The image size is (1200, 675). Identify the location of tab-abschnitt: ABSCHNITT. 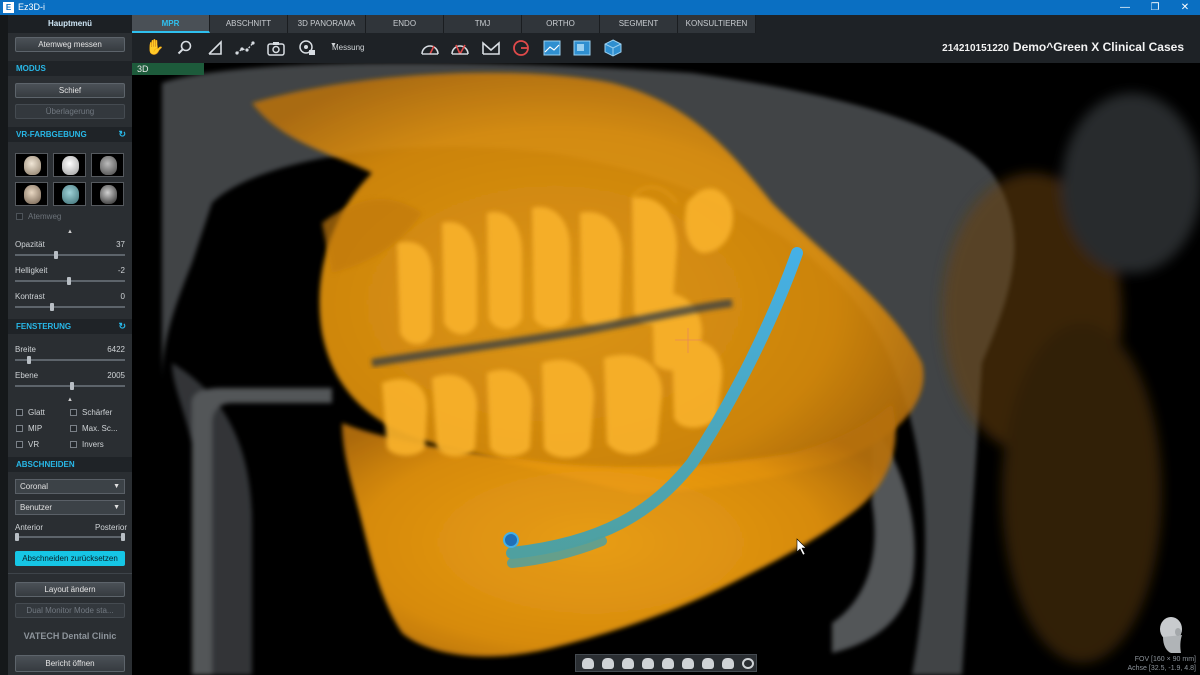
(249, 24).